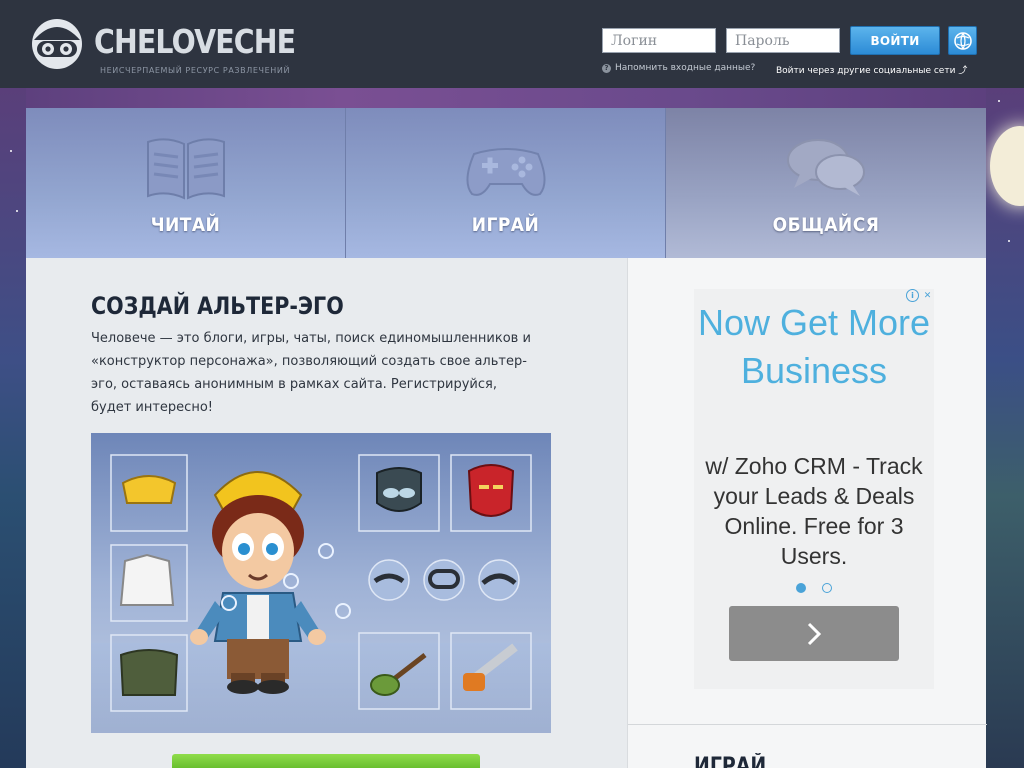  I want to click on sidebar-divider, so click(807, 724).